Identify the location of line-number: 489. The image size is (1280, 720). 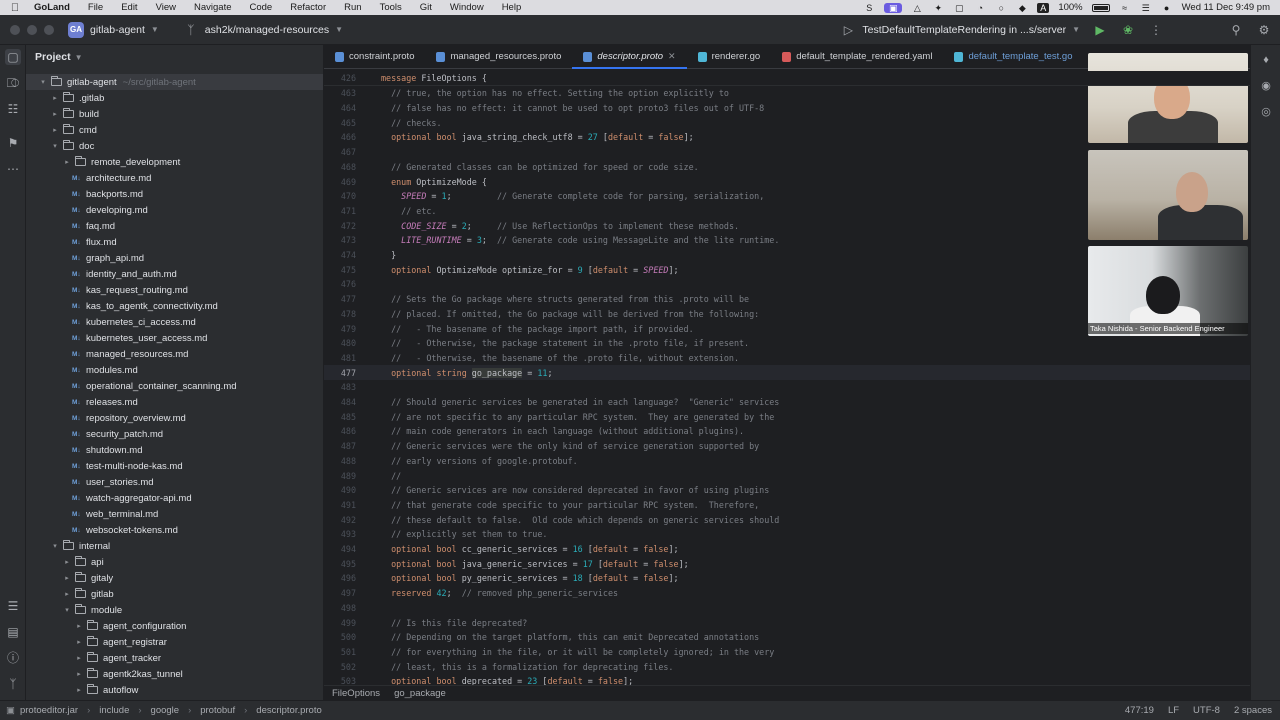
(340, 476).